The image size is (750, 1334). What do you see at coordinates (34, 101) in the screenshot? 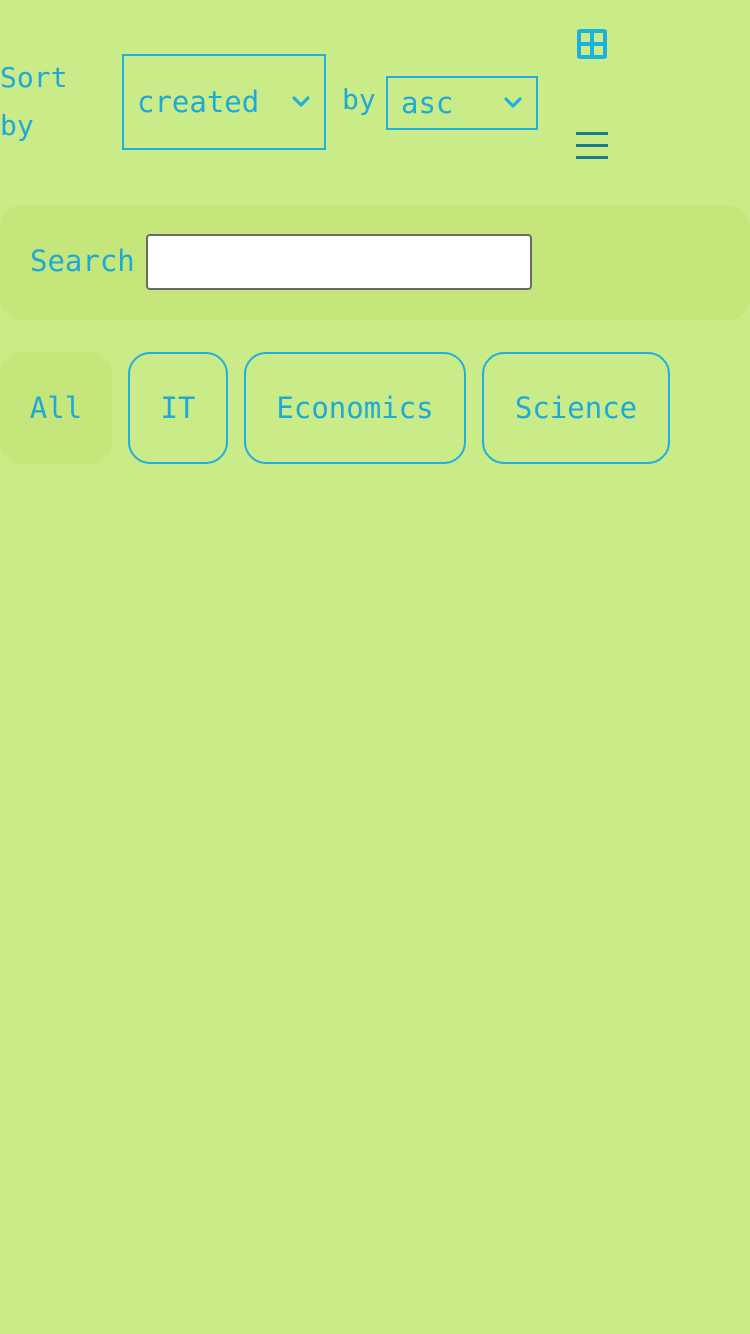
I see `sort-label: Sort by` at bounding box center [34, 101].